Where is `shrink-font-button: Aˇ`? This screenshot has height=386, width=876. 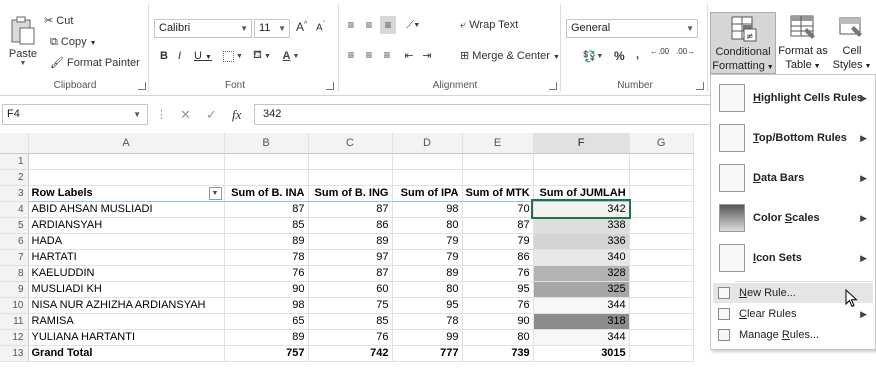 shrink-font-button: Aˇ is located at coordinates (320, 27).